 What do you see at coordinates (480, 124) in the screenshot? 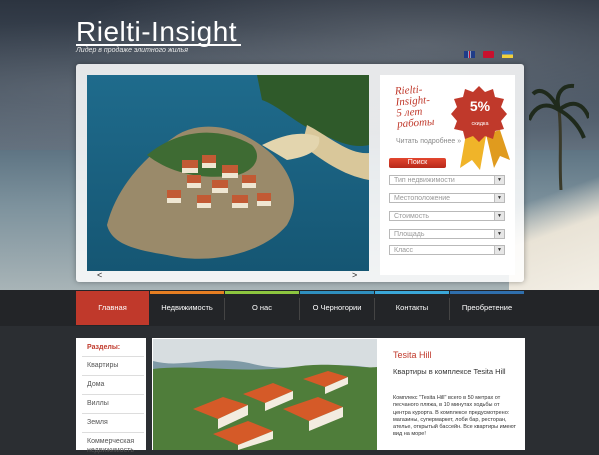
I see `discount-label: скидка` at bounding box center [480, 124].